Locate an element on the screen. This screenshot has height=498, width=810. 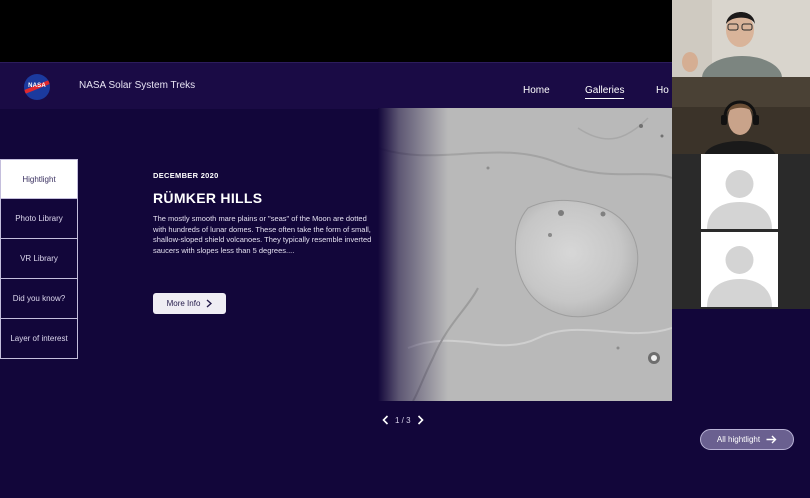
tab-vr-library: VR Library is located at coordinates (39, 259).